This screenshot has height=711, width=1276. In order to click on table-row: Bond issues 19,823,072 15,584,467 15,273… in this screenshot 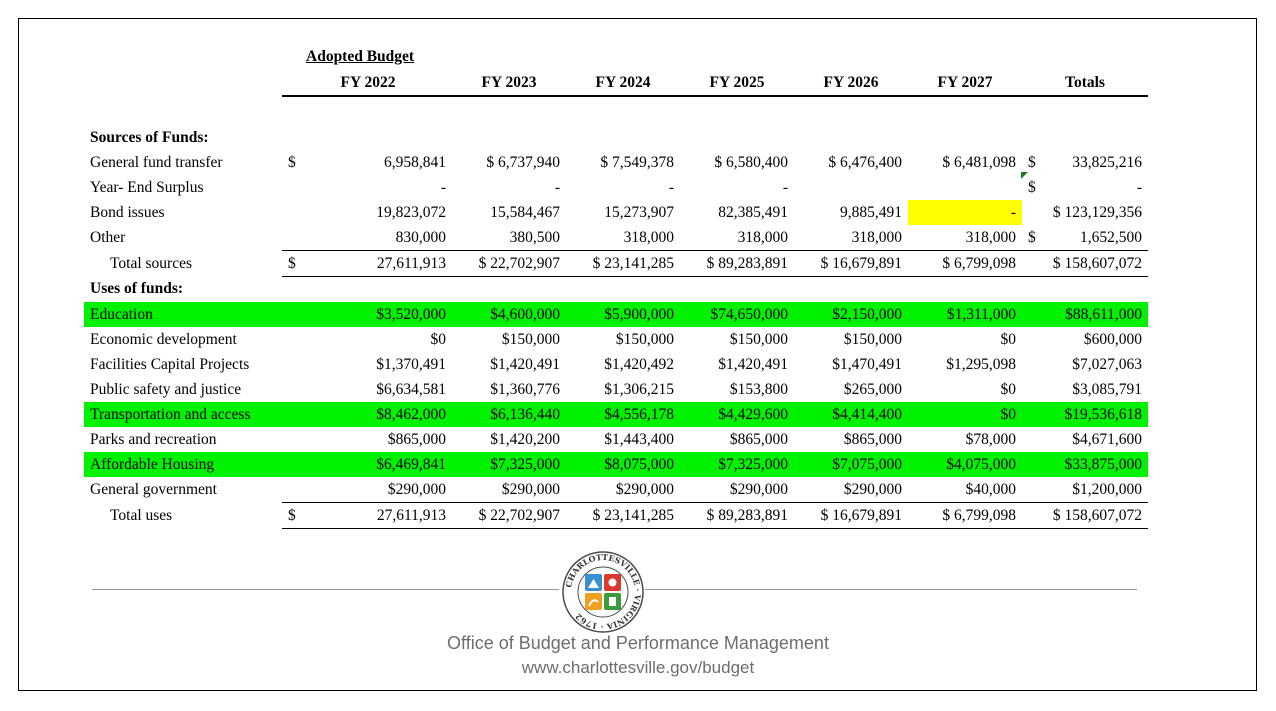, I will do `click(616, 212)`.